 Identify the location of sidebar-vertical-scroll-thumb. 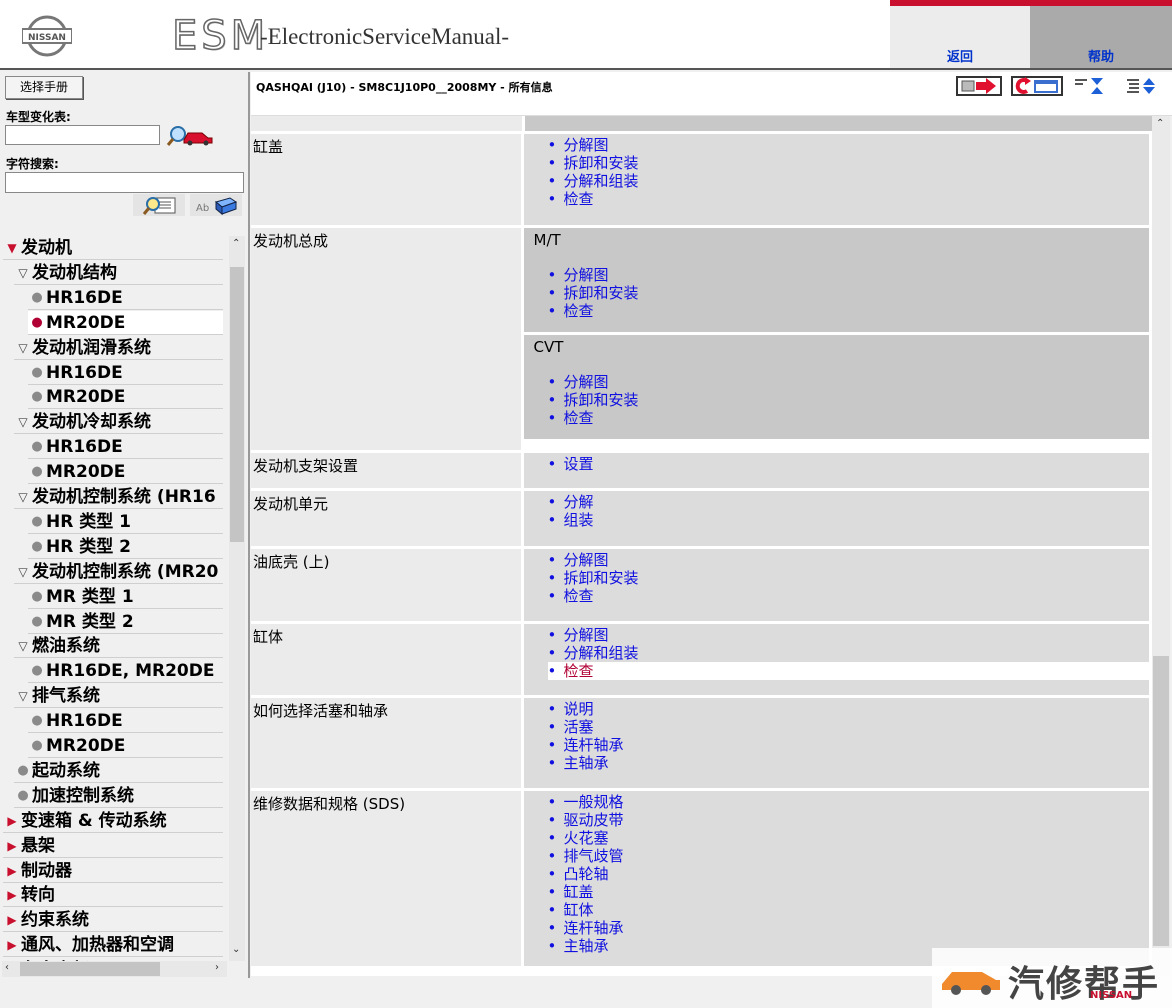
(237, 404).